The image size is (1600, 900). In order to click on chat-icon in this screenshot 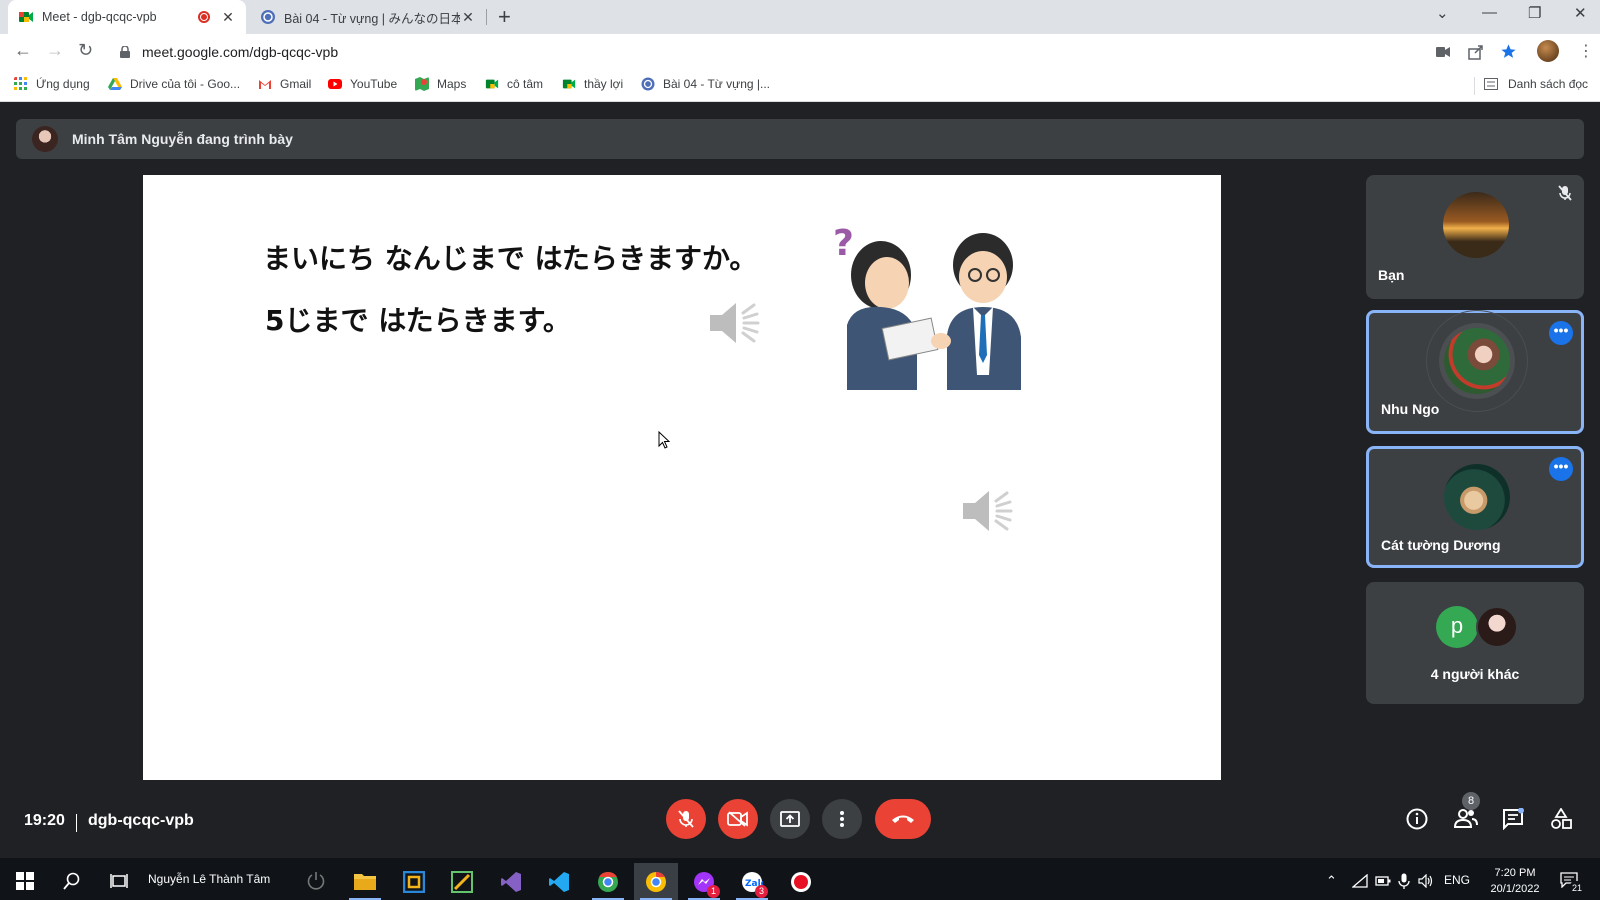, I will do `click(1513, 819)`.